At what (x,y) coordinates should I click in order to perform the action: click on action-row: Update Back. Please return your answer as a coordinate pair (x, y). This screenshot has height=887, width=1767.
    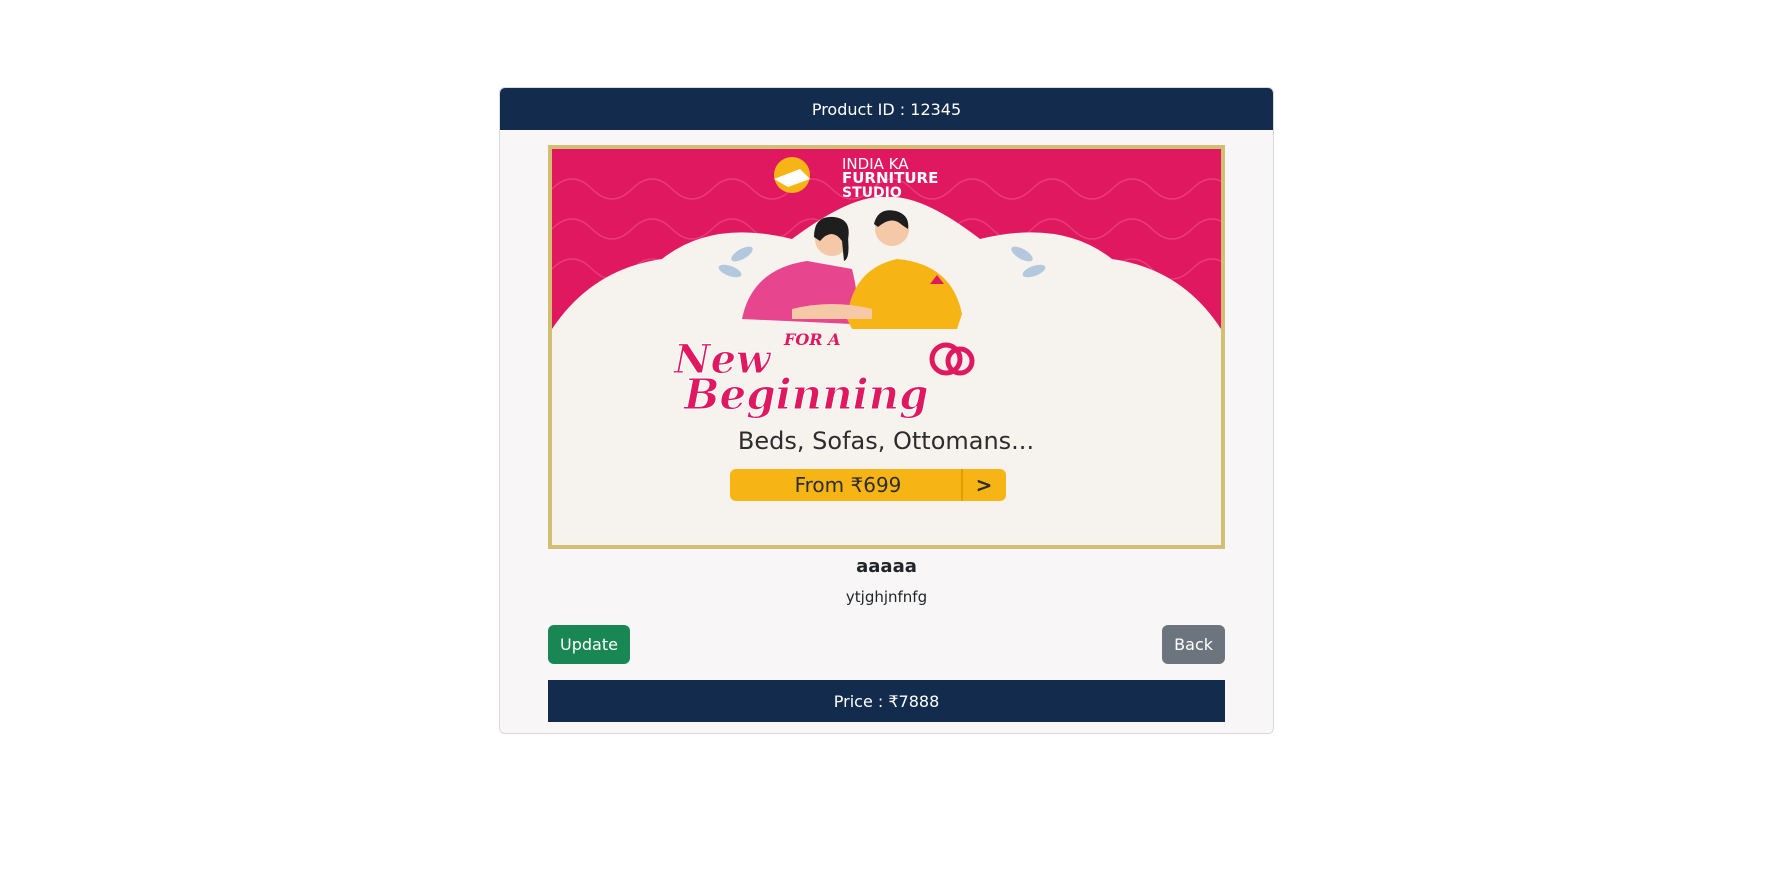
    Looking at the image, I should click on (886, 644).